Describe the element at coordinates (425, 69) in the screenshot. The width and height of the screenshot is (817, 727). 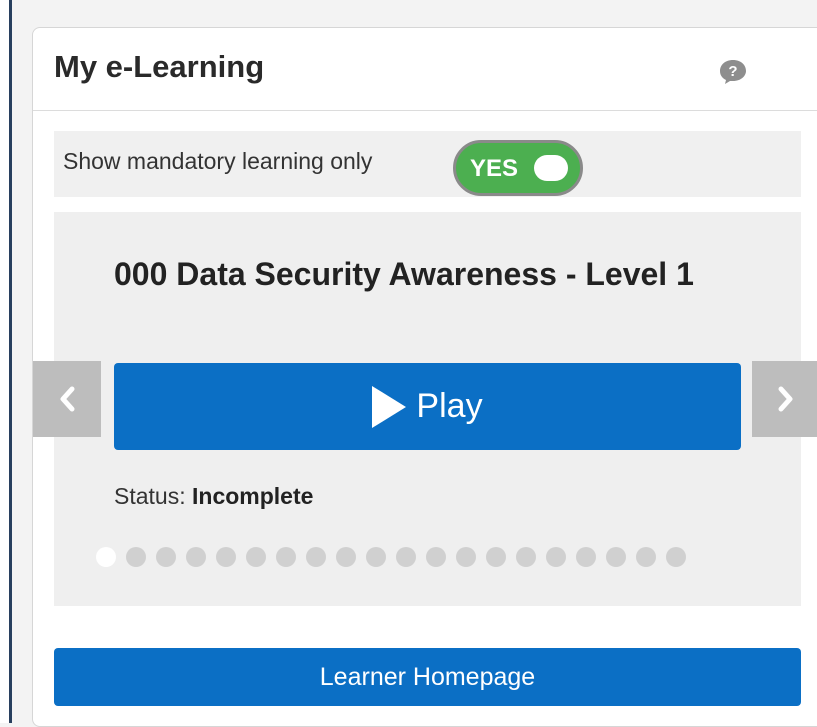
I see `widget-header: My e-Learning ?` at that location.